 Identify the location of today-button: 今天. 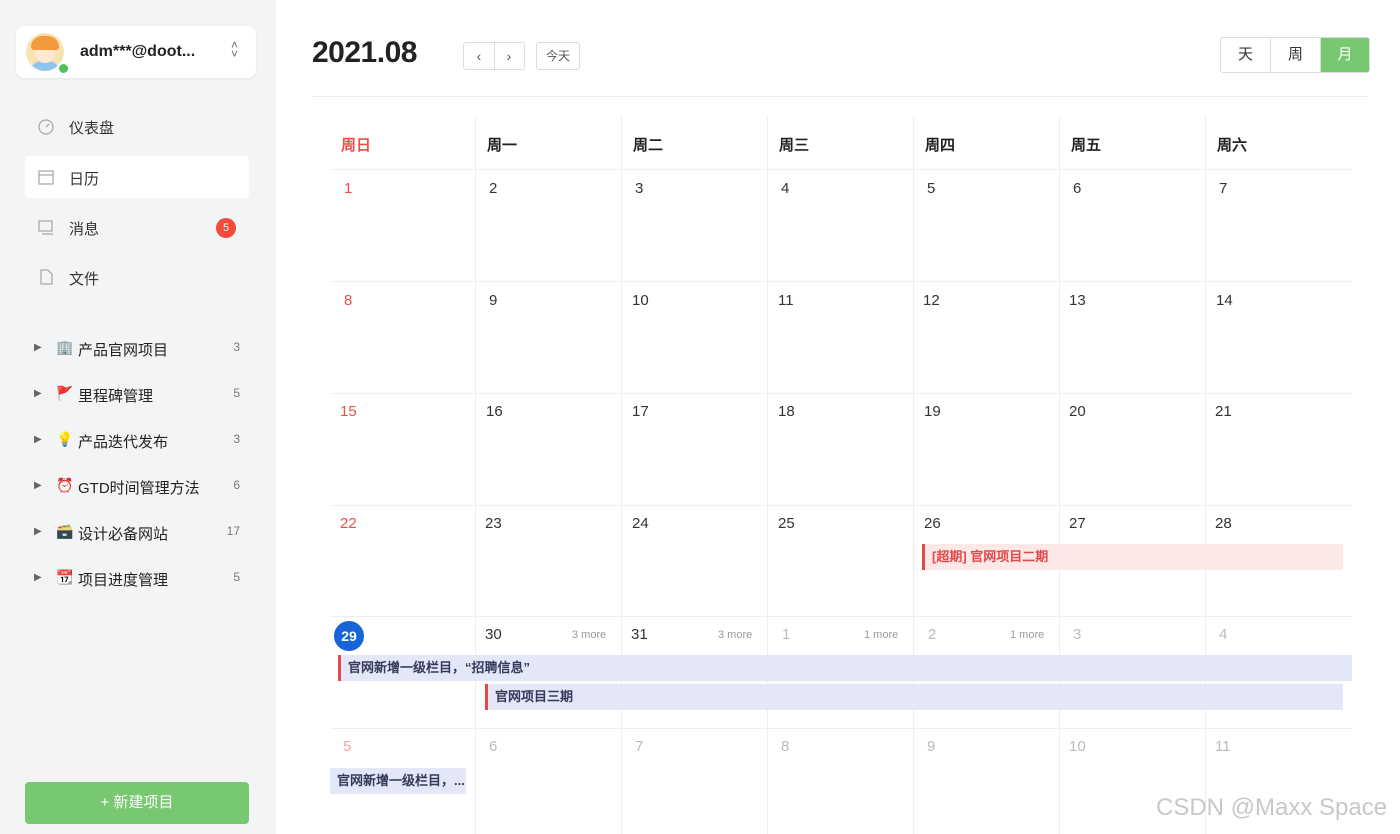
(558, 56).